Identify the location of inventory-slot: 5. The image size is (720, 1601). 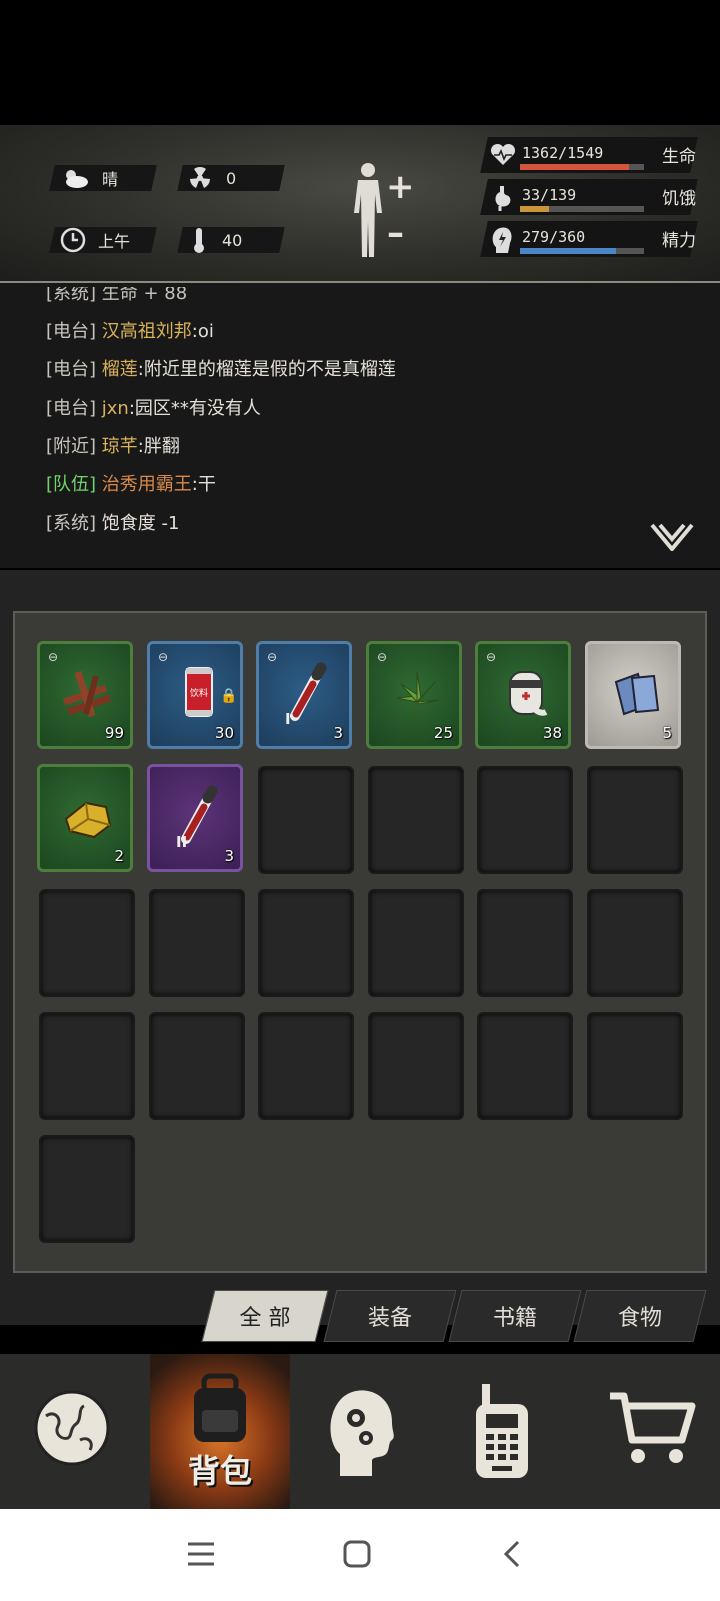
(633, 695).